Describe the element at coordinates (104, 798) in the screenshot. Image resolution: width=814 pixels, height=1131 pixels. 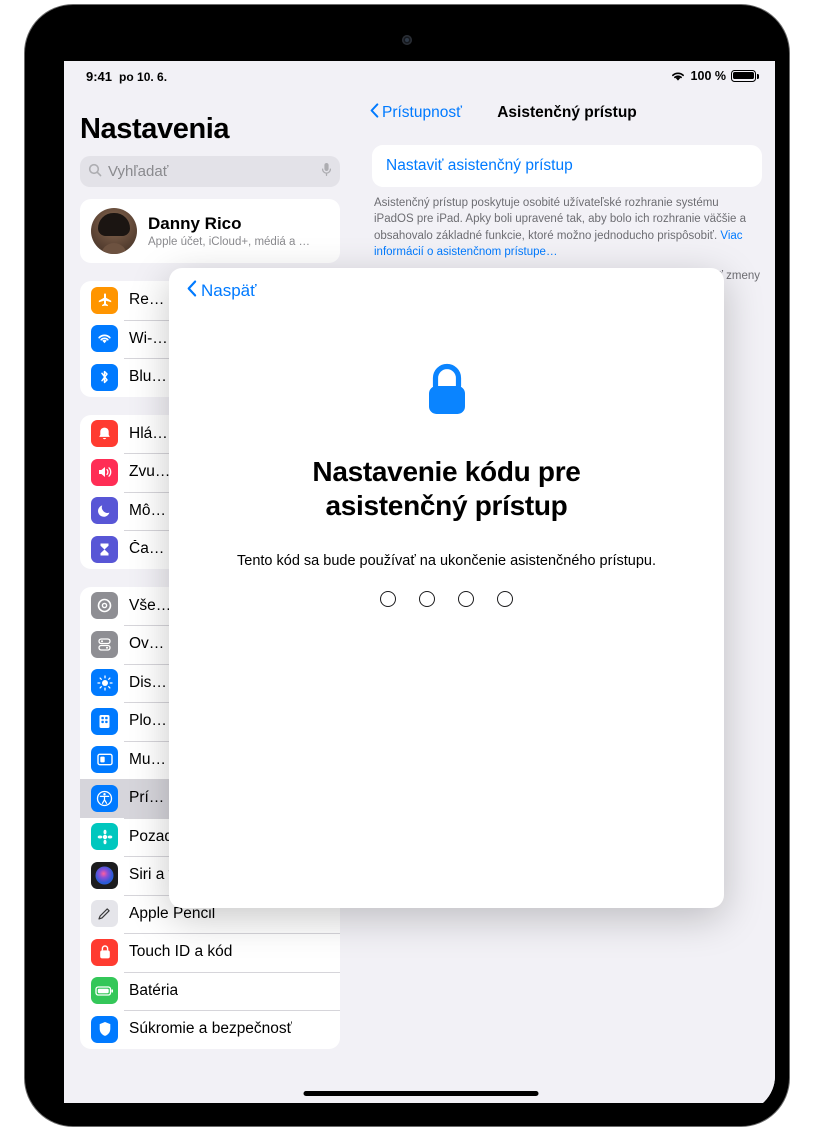
I see `accessibility-icon` at that location.